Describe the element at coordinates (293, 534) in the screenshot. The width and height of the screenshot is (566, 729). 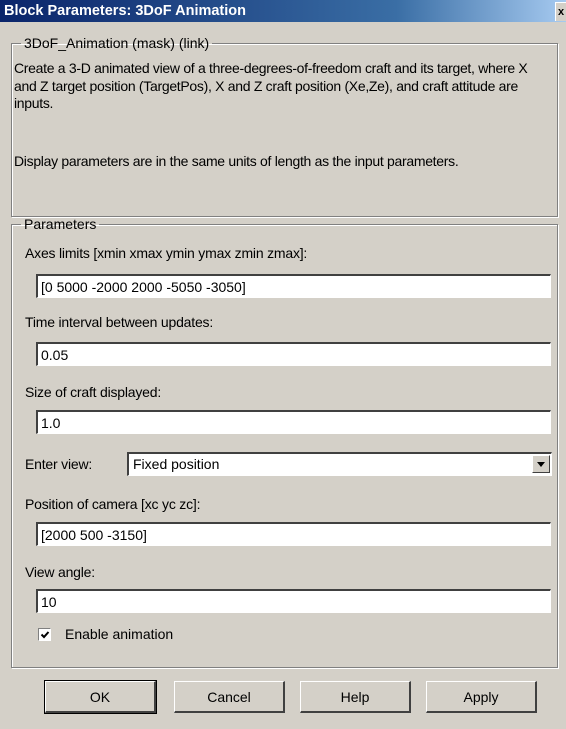
I see `camera-position-input` at that location.